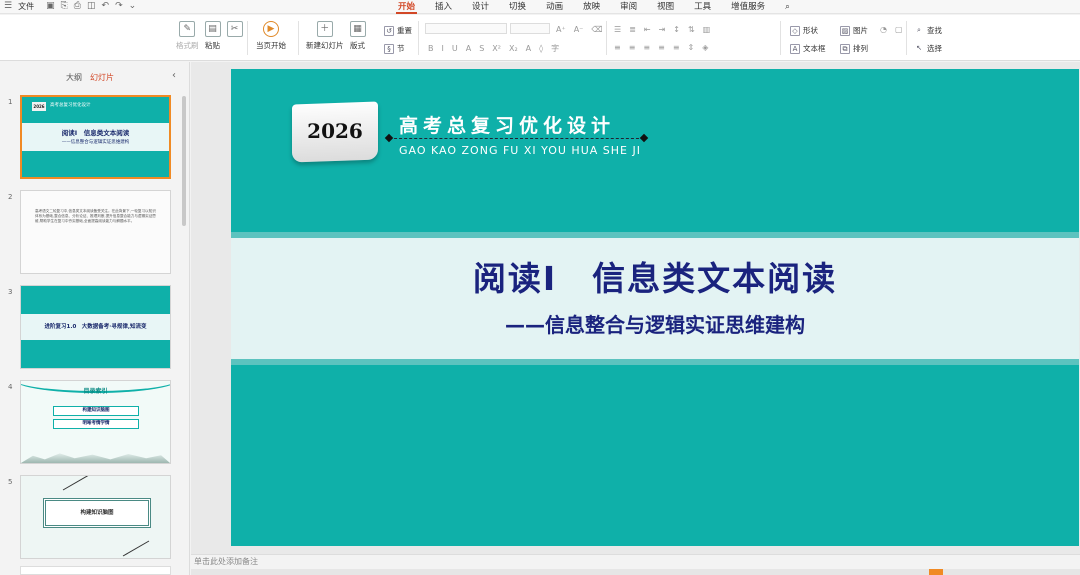 This screenshot has width=1080, height=575. I want to click on bold-icon: B, so click(431, 48).